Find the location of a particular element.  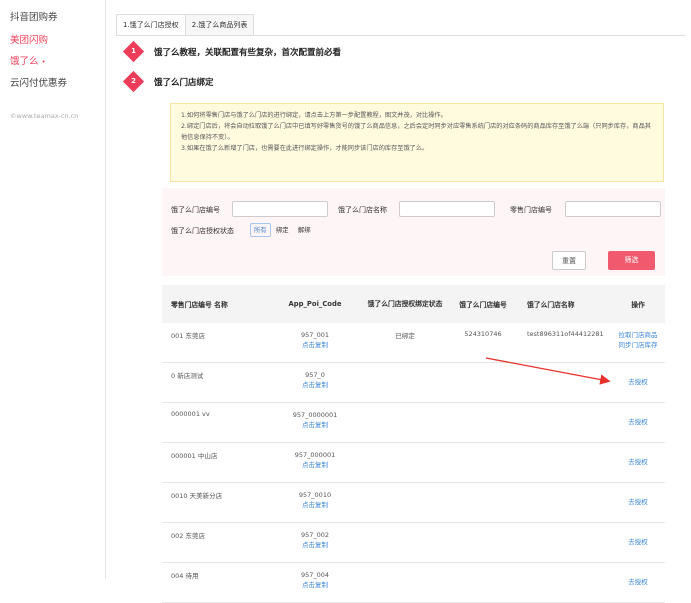

fetch-products-link: 拉取门店商品 is located at coordinates (638, 335).